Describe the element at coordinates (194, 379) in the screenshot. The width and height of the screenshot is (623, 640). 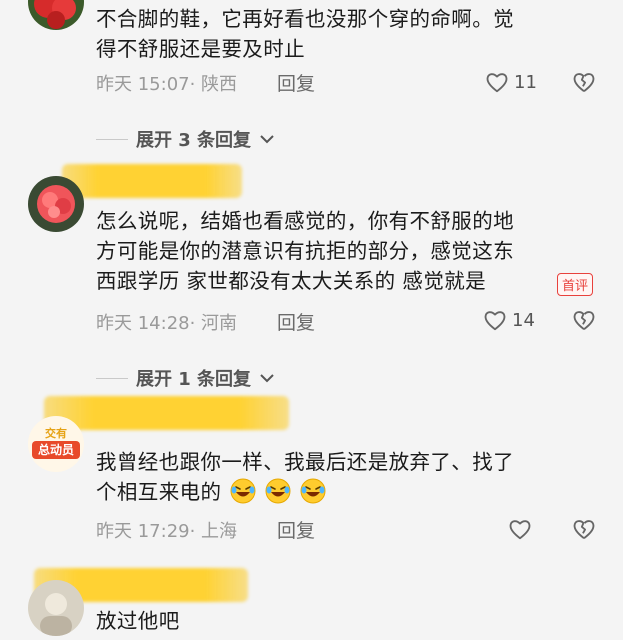
I see `expand-replies-label: 展开 1 条回复` at that location.